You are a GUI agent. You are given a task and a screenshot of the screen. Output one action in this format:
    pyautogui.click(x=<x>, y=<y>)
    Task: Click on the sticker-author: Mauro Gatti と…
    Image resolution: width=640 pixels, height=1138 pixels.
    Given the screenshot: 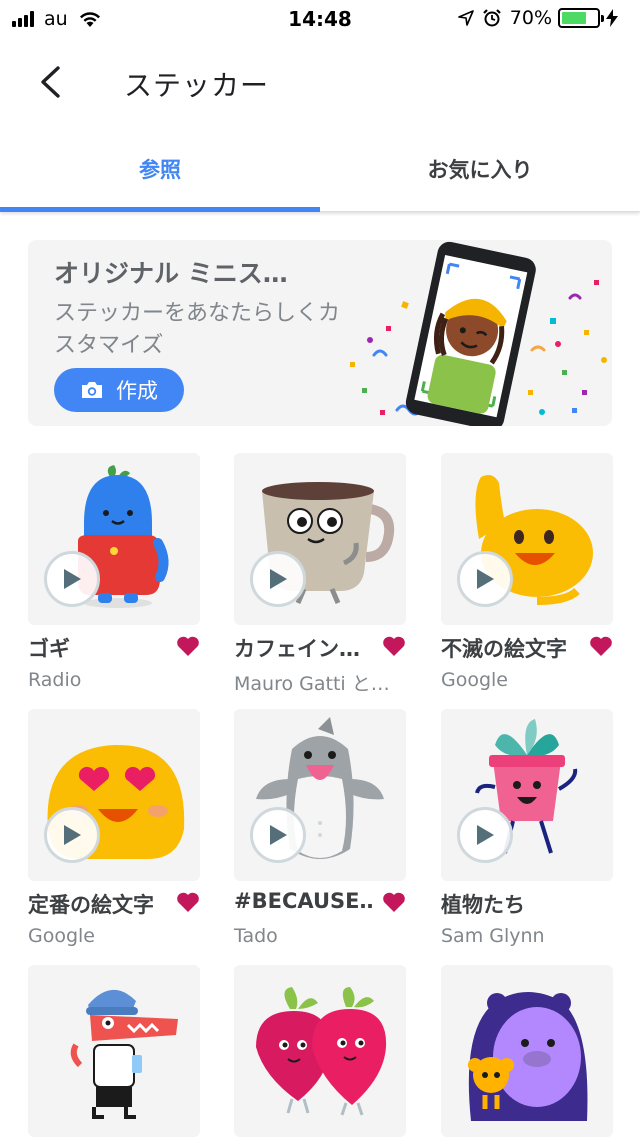 What is the action you would take?
    pyautogui.click(x=312, y=684)
    